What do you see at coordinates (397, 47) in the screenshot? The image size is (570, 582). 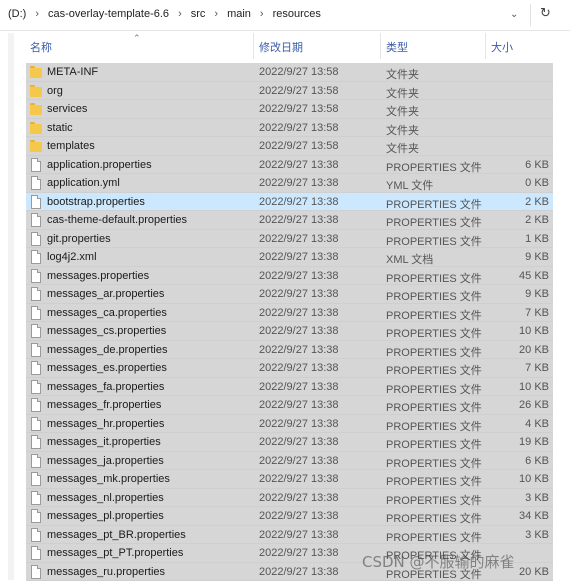 I see `column-header-type: 类型` at bounding box center [397, 47].